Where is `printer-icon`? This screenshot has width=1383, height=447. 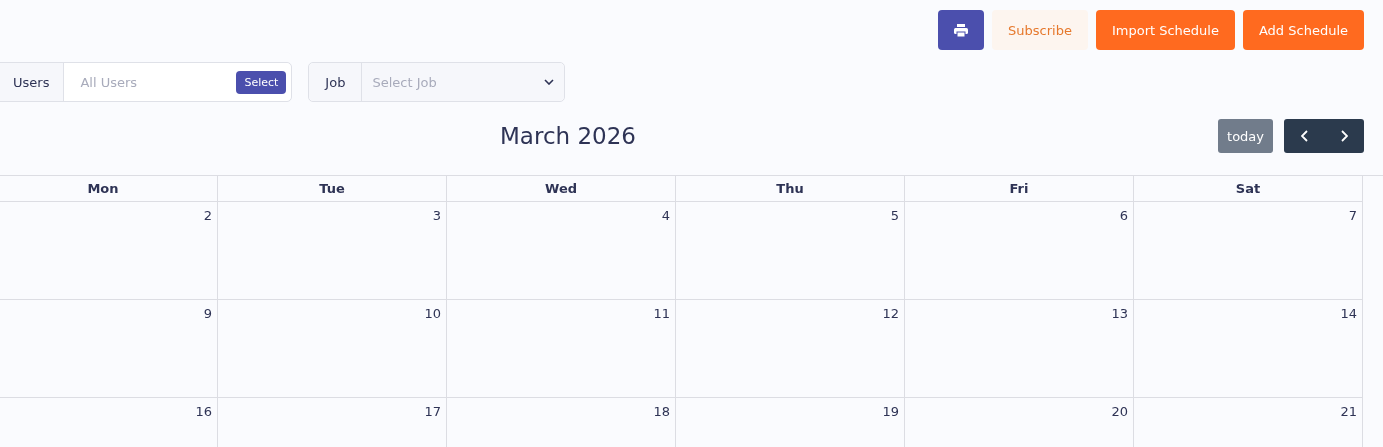
printer-icon is located at coordinates (961, 30).